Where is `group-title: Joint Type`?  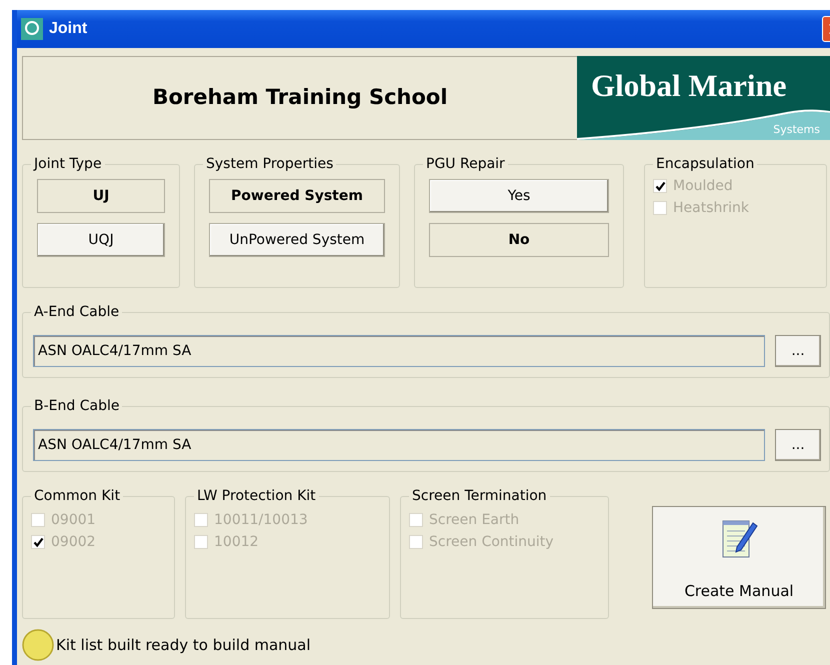
group-title: Joint Type is located at coordinates (68, 164).